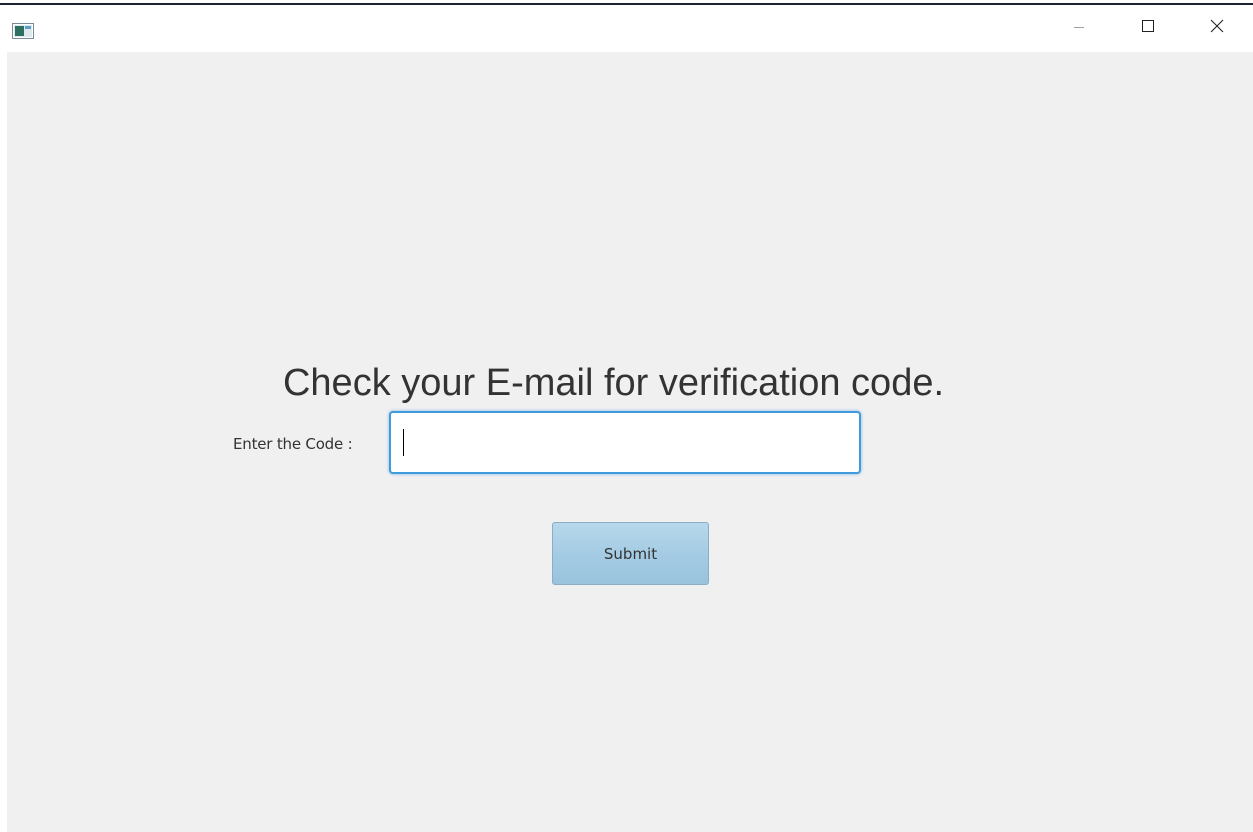 This screenshot has height=832, width=1253. I want to click on maximize-button, so click(1148, 28).